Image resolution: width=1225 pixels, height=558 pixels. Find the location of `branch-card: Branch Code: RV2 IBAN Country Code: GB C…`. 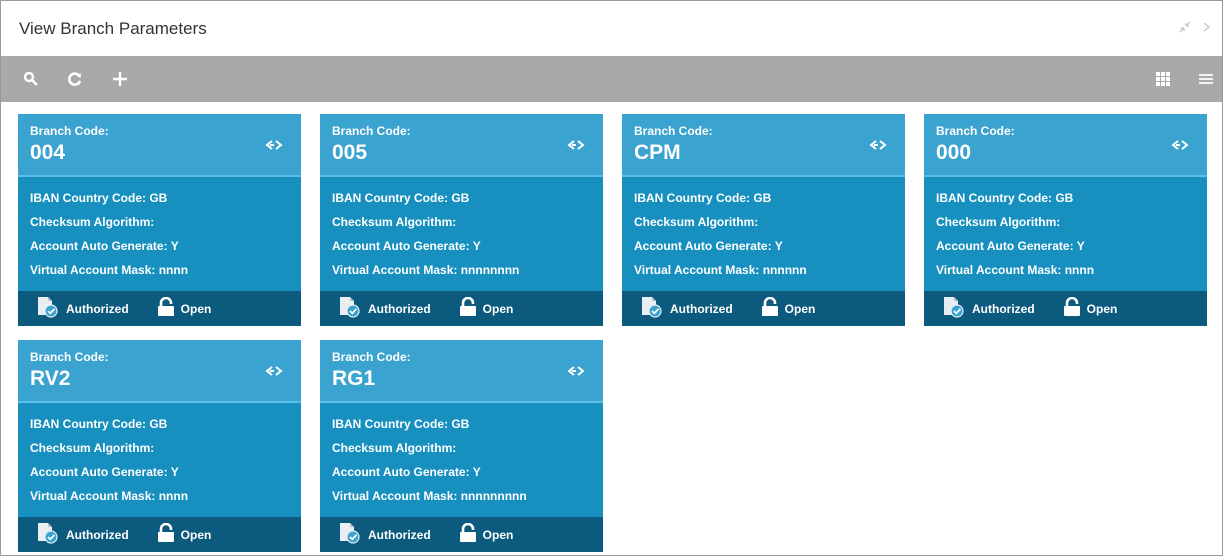

branch-card: Branch Code: RV2 IBAN Country Code: GB C… is located at coordinates (159, 446).